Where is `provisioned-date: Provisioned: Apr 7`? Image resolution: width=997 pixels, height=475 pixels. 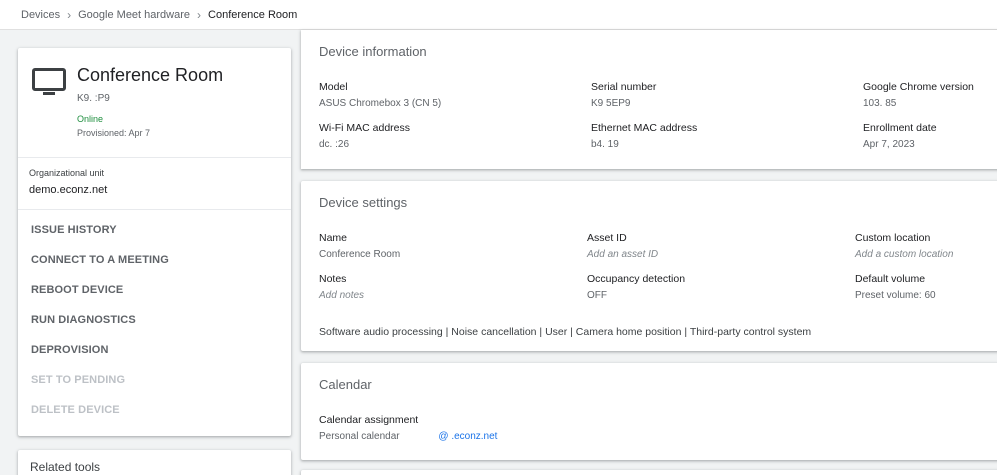
provisioned-date: Provisioned: Apr 7 is located at coordinates (114, 133).